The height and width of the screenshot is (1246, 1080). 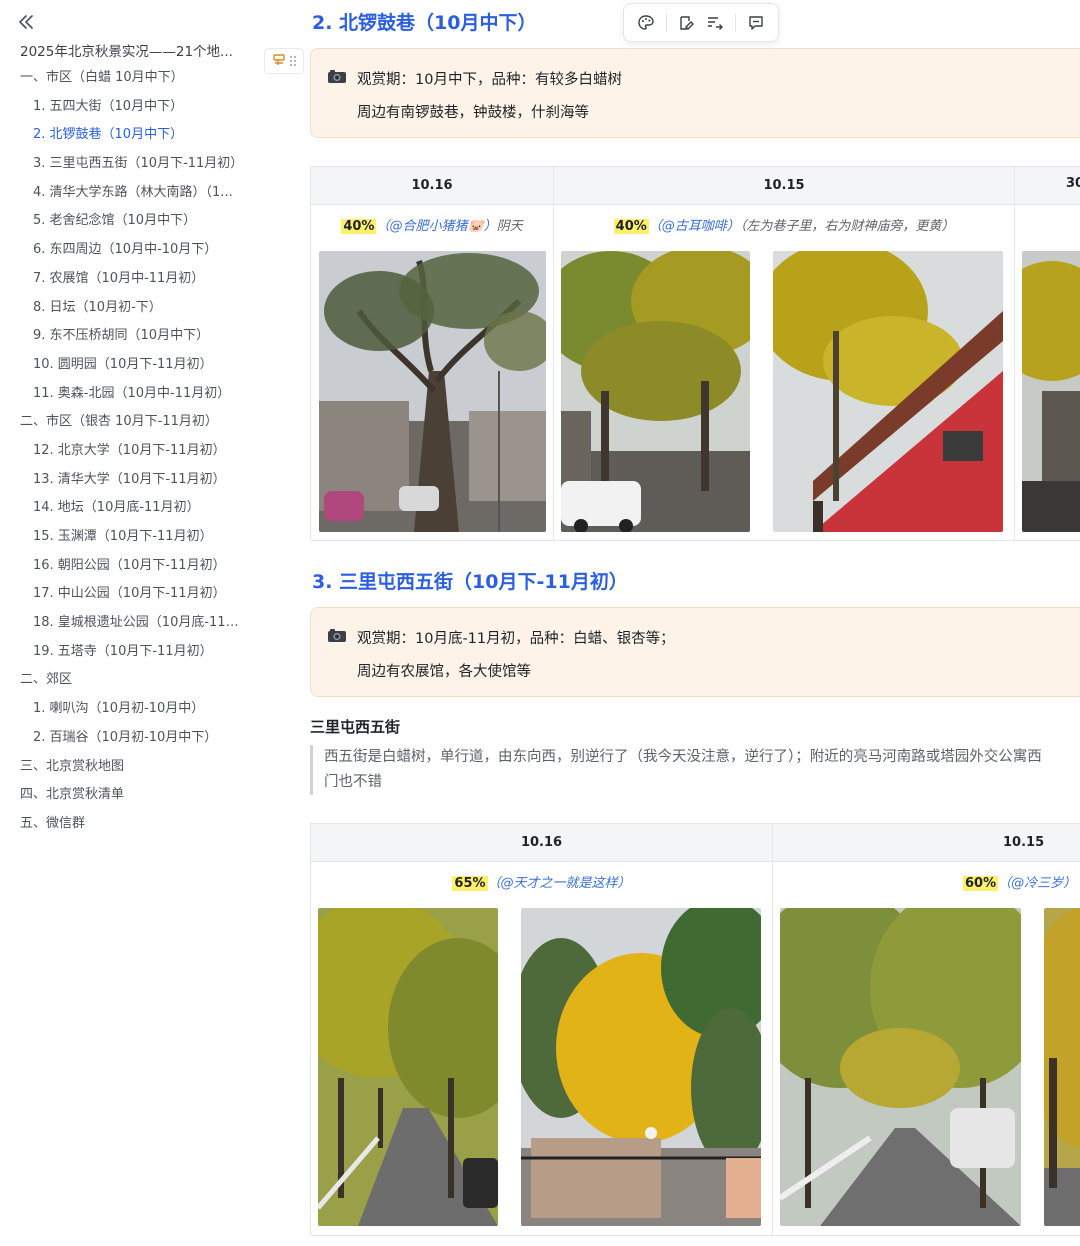 I want to click on photo-embassy-ginkgo, so click(x=641, y=1067).